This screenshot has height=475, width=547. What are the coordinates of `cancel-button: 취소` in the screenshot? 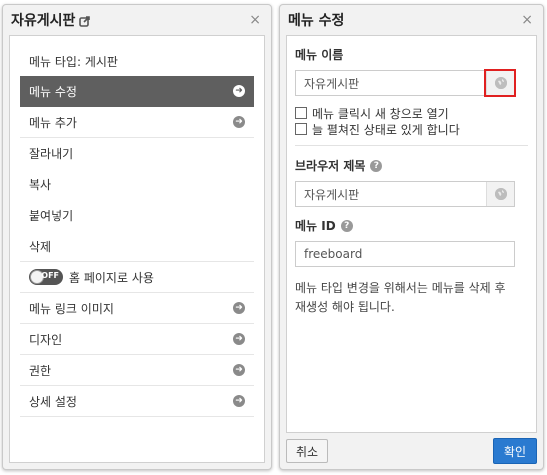 It's located at (307, 451).